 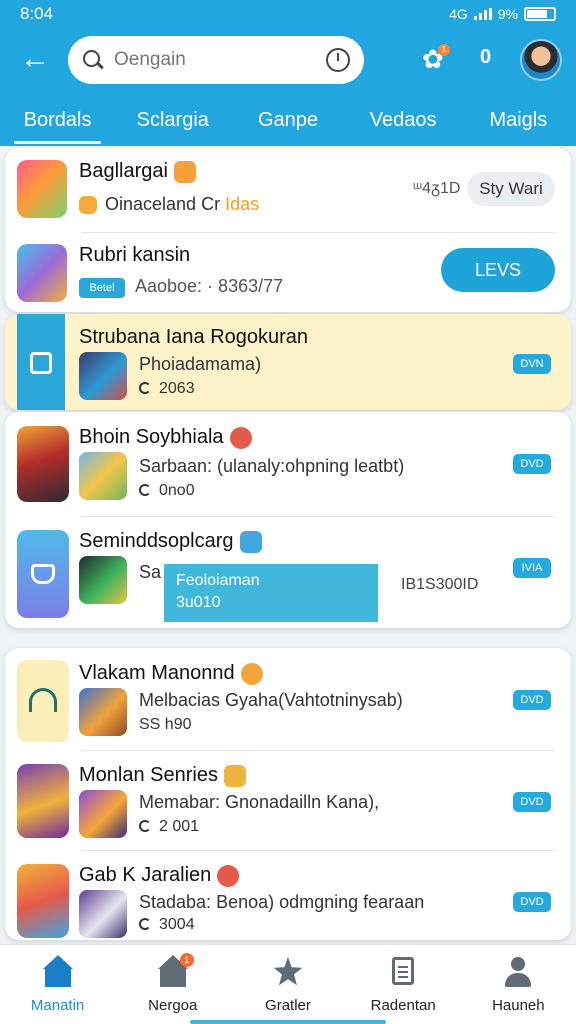 What do you see at coordinates (135, 255) in the screenshot?
I see `item-title: Rubri kansin` at bounding box center [135, 255].